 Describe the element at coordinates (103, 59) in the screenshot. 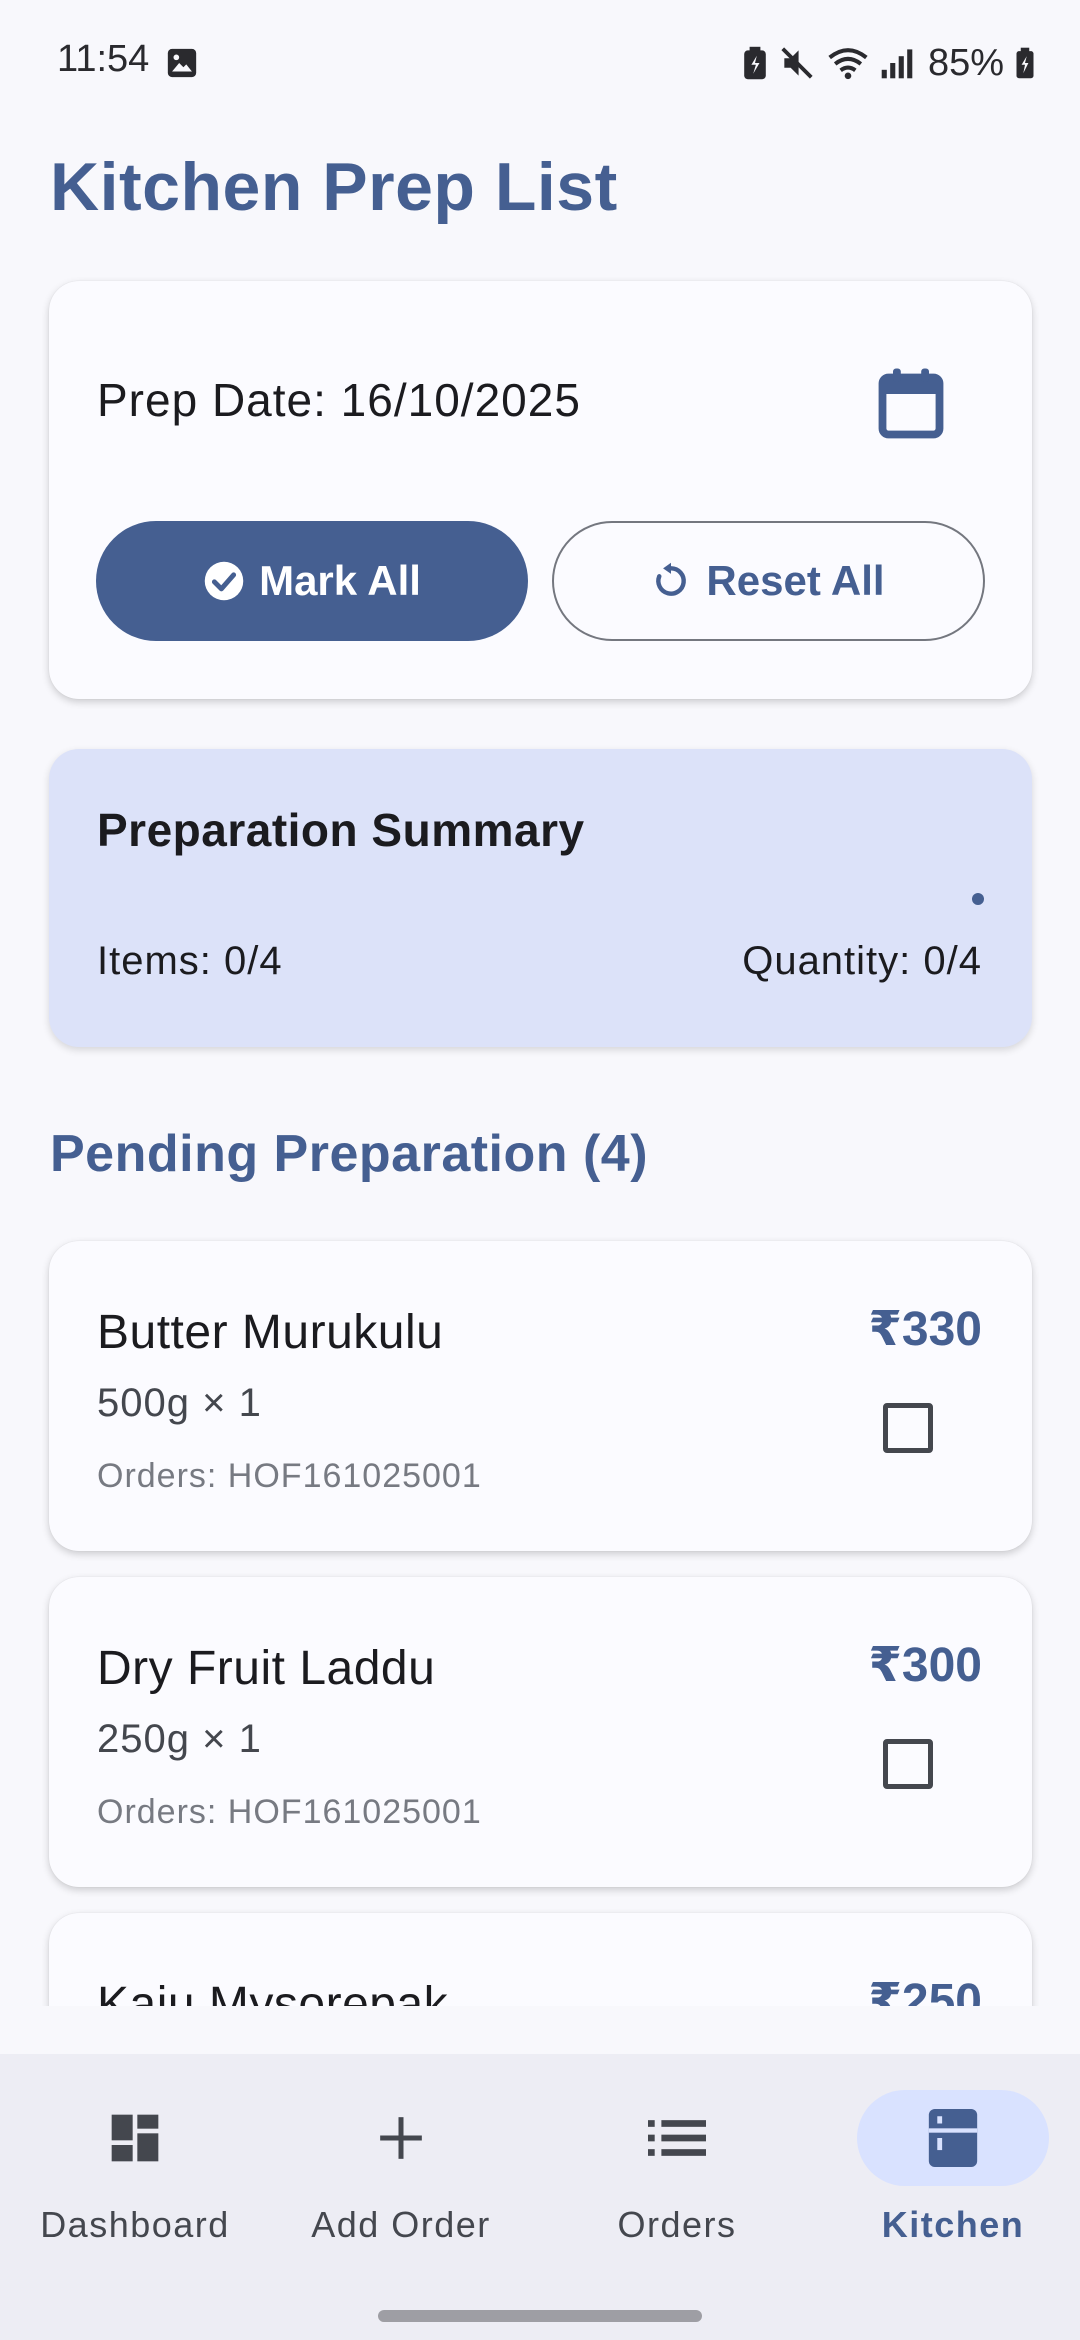

I see `status-time: 11:54` at that location.